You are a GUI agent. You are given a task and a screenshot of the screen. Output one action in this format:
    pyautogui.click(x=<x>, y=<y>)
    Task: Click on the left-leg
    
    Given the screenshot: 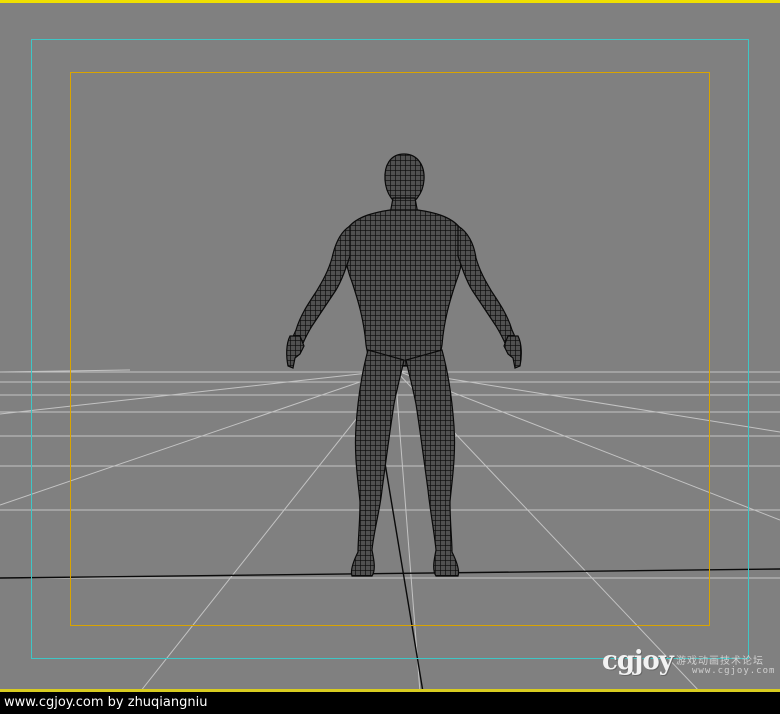 What is the action you would take?
    pyautogui.click(x=377, y=463)
    